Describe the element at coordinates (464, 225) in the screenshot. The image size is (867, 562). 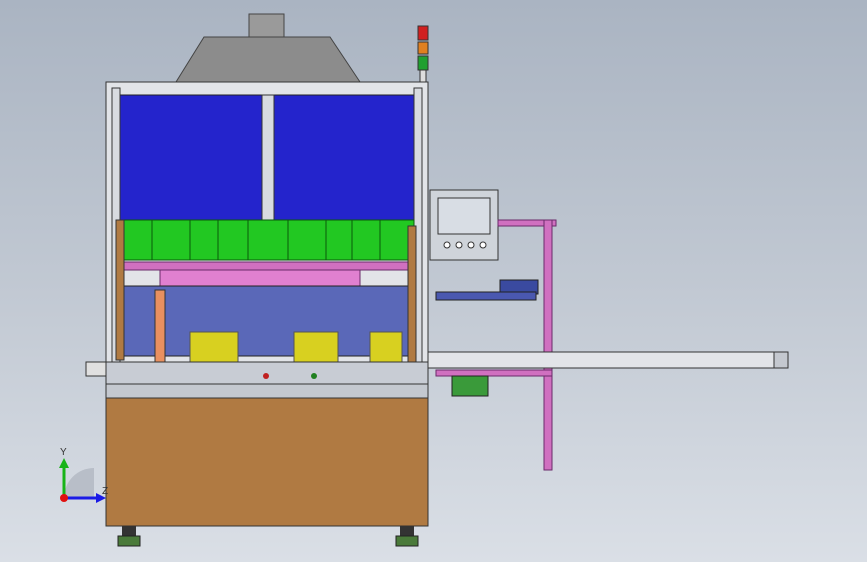
I see `hmi-panel` at that location.